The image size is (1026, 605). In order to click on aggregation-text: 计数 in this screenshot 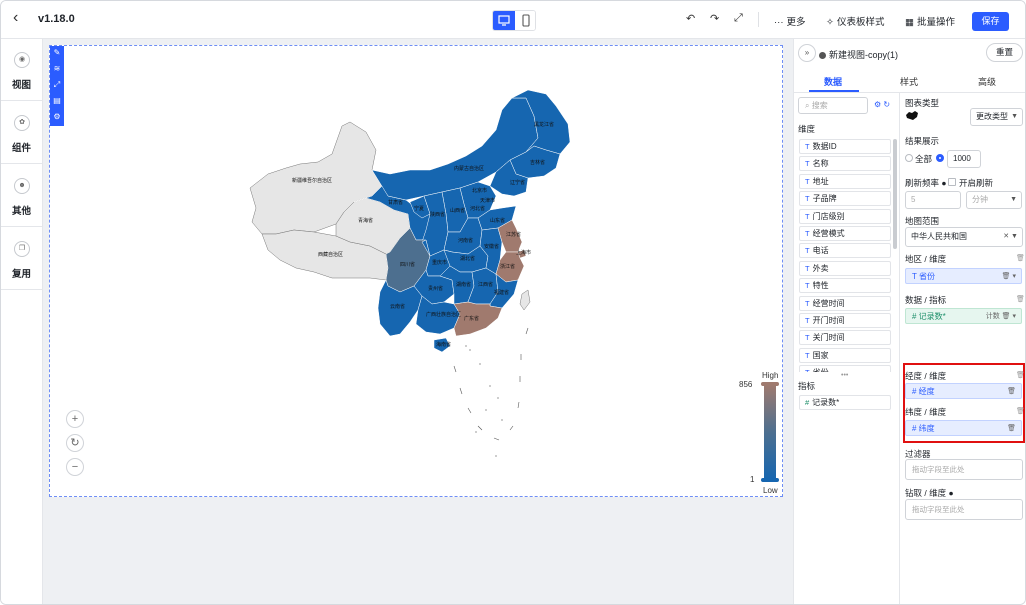, I will do `click(992, 316)`.